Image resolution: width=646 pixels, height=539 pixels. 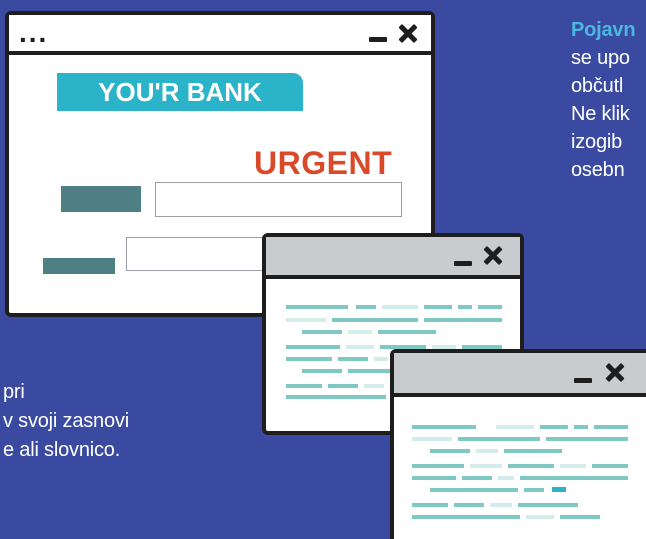 What do you see at coordinates (62, 450) in the screenshot?
I see `info-text-left-line-3: e ali slovnico.` at bounding box center [62, 450].